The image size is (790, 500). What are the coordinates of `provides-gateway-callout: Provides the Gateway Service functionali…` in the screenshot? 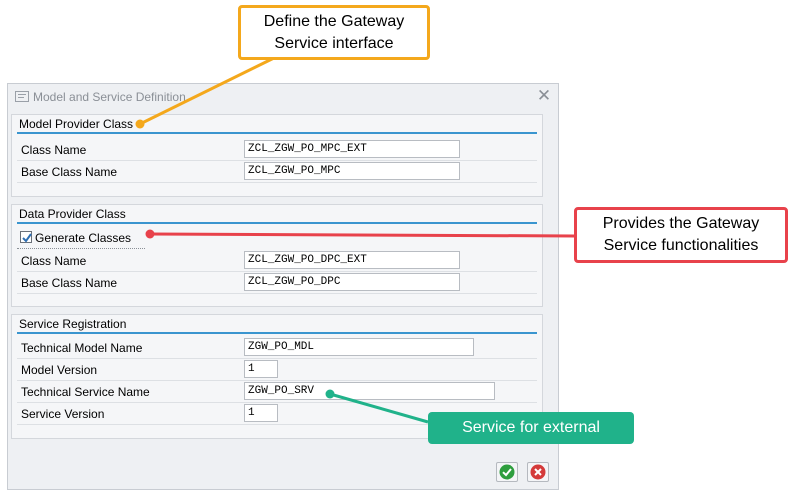 It's located at (681, 235).